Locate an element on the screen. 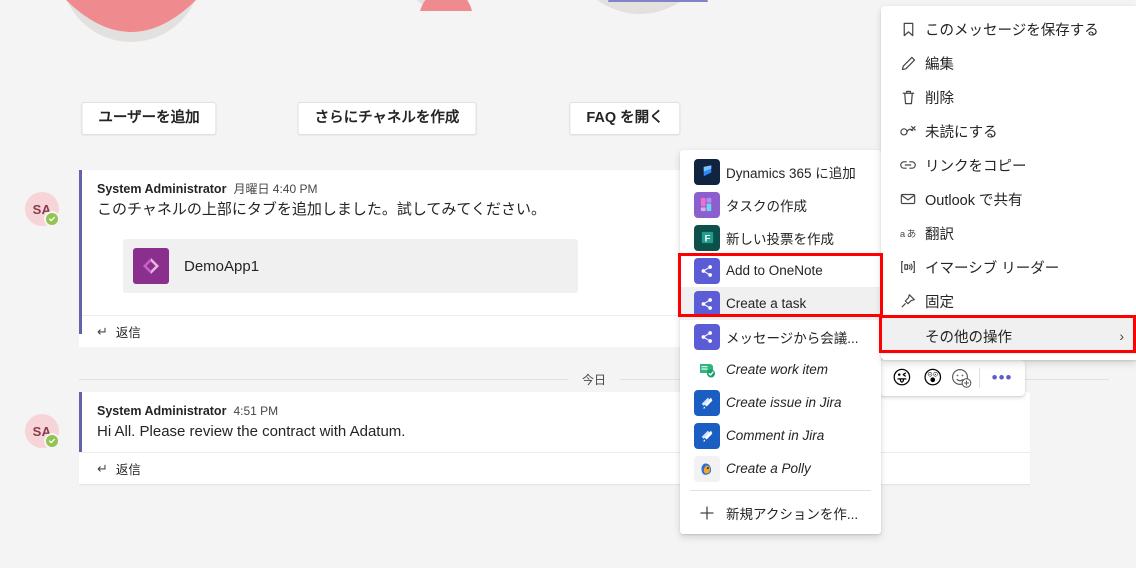 The image size is (1136, 568). day-divider-label: 今日 is located at coordinates (594, 380).